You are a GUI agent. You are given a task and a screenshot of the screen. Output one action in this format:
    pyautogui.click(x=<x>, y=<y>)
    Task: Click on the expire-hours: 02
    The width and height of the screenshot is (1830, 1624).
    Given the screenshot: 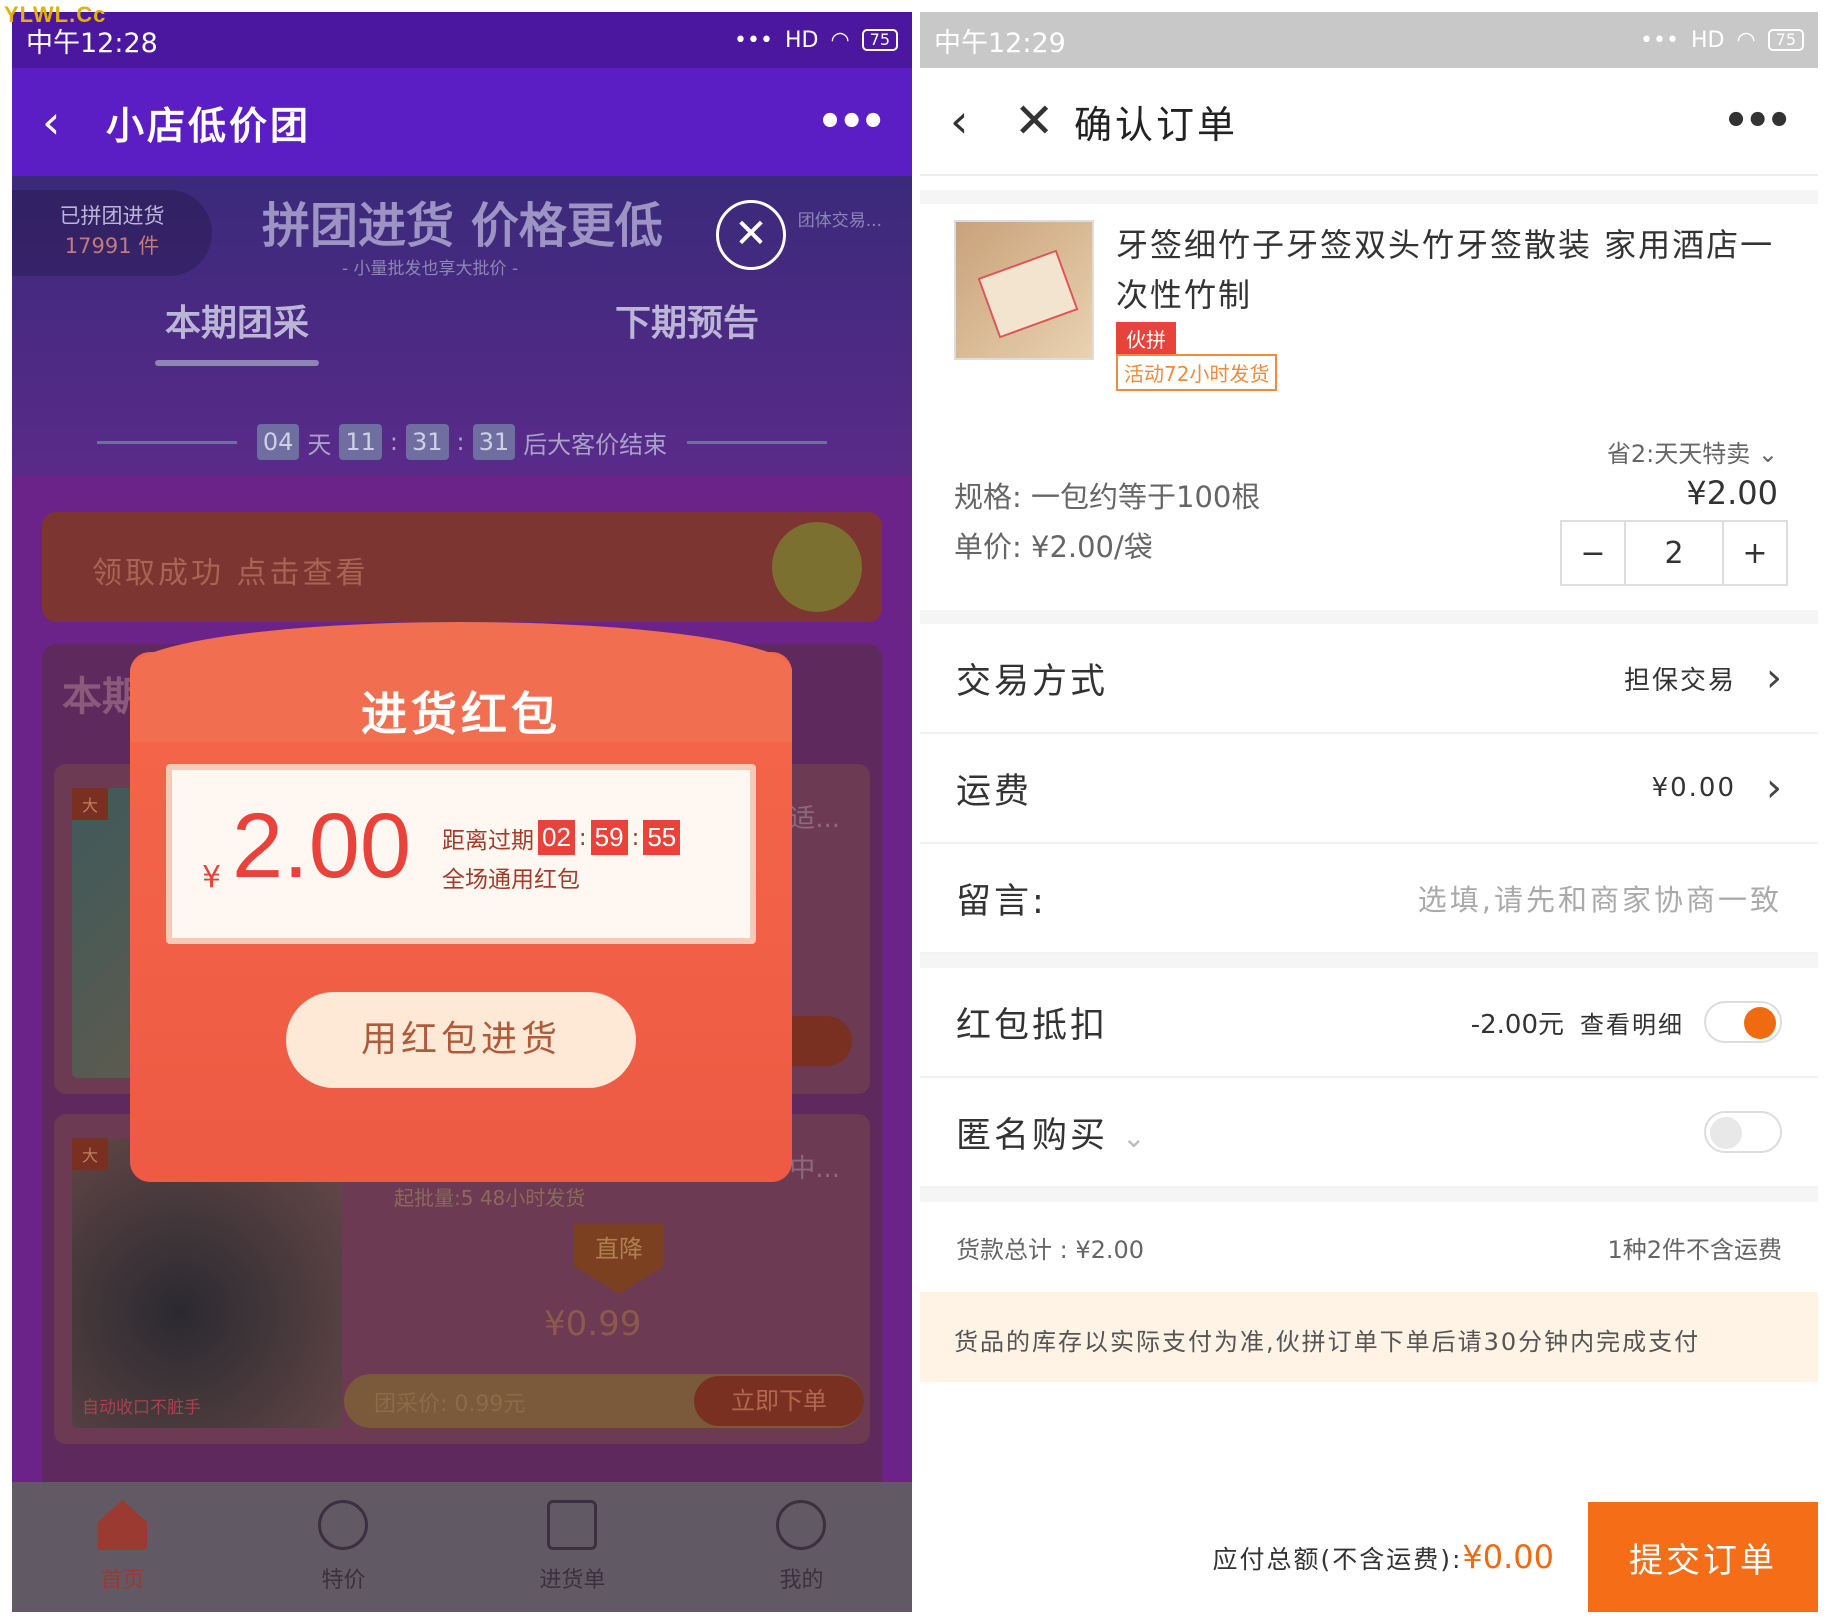 What is the action you would take?
    pyautogui.click(x=556, y=837)
    